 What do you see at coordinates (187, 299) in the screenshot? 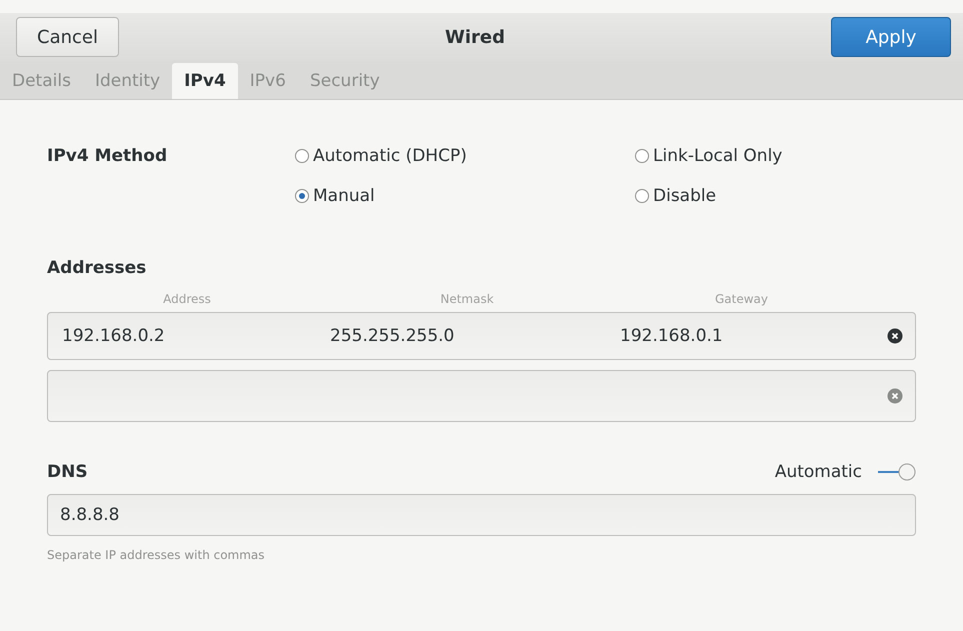
I see `column-label: Address` at bounding box center [187, 299].